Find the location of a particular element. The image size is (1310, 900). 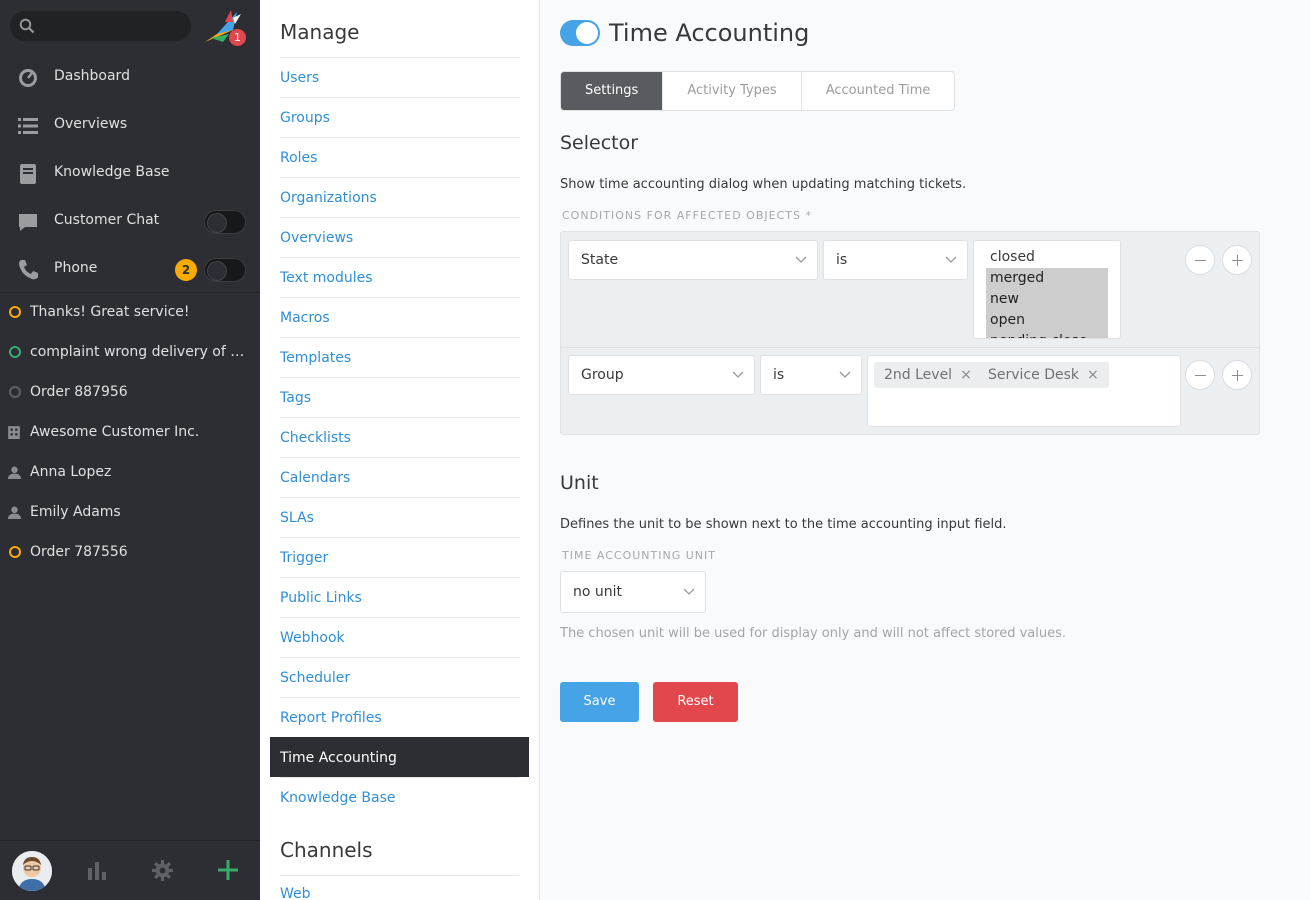

unit-select-value: no unit is located at coordinates (598, 592).